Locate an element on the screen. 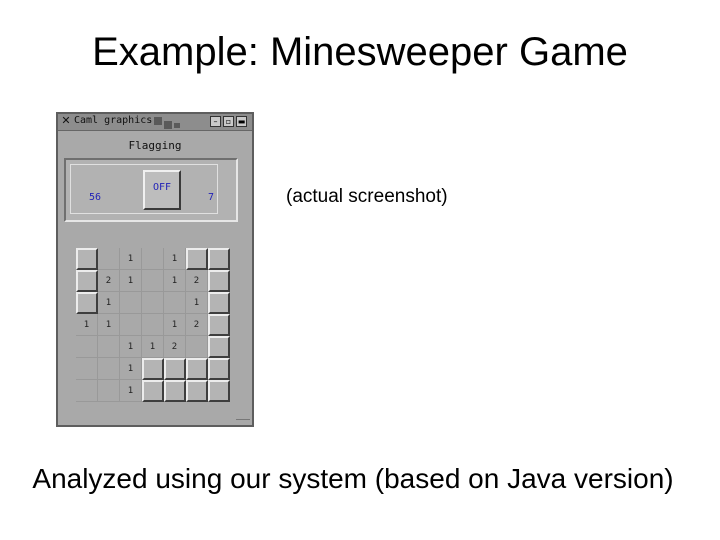  control-panel-inner: 56 OFF 7 is located at coordinates (144, 189).